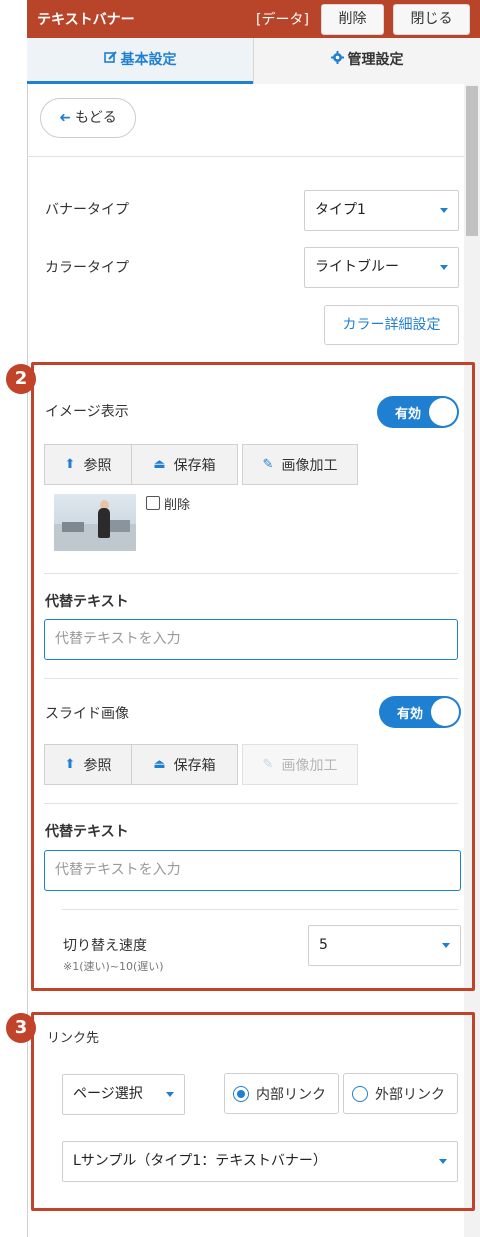 This screenshot has width=480, height=1237. I want to click on internal-link-radio: 内部リンク, so click(281, 1093).